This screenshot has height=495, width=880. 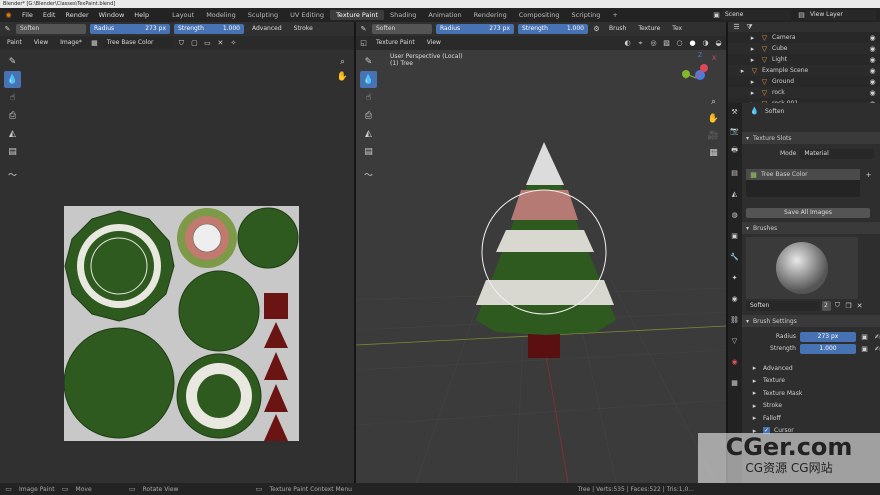 I want to click on pin-icon: ✧, so click(x=233, y=43).